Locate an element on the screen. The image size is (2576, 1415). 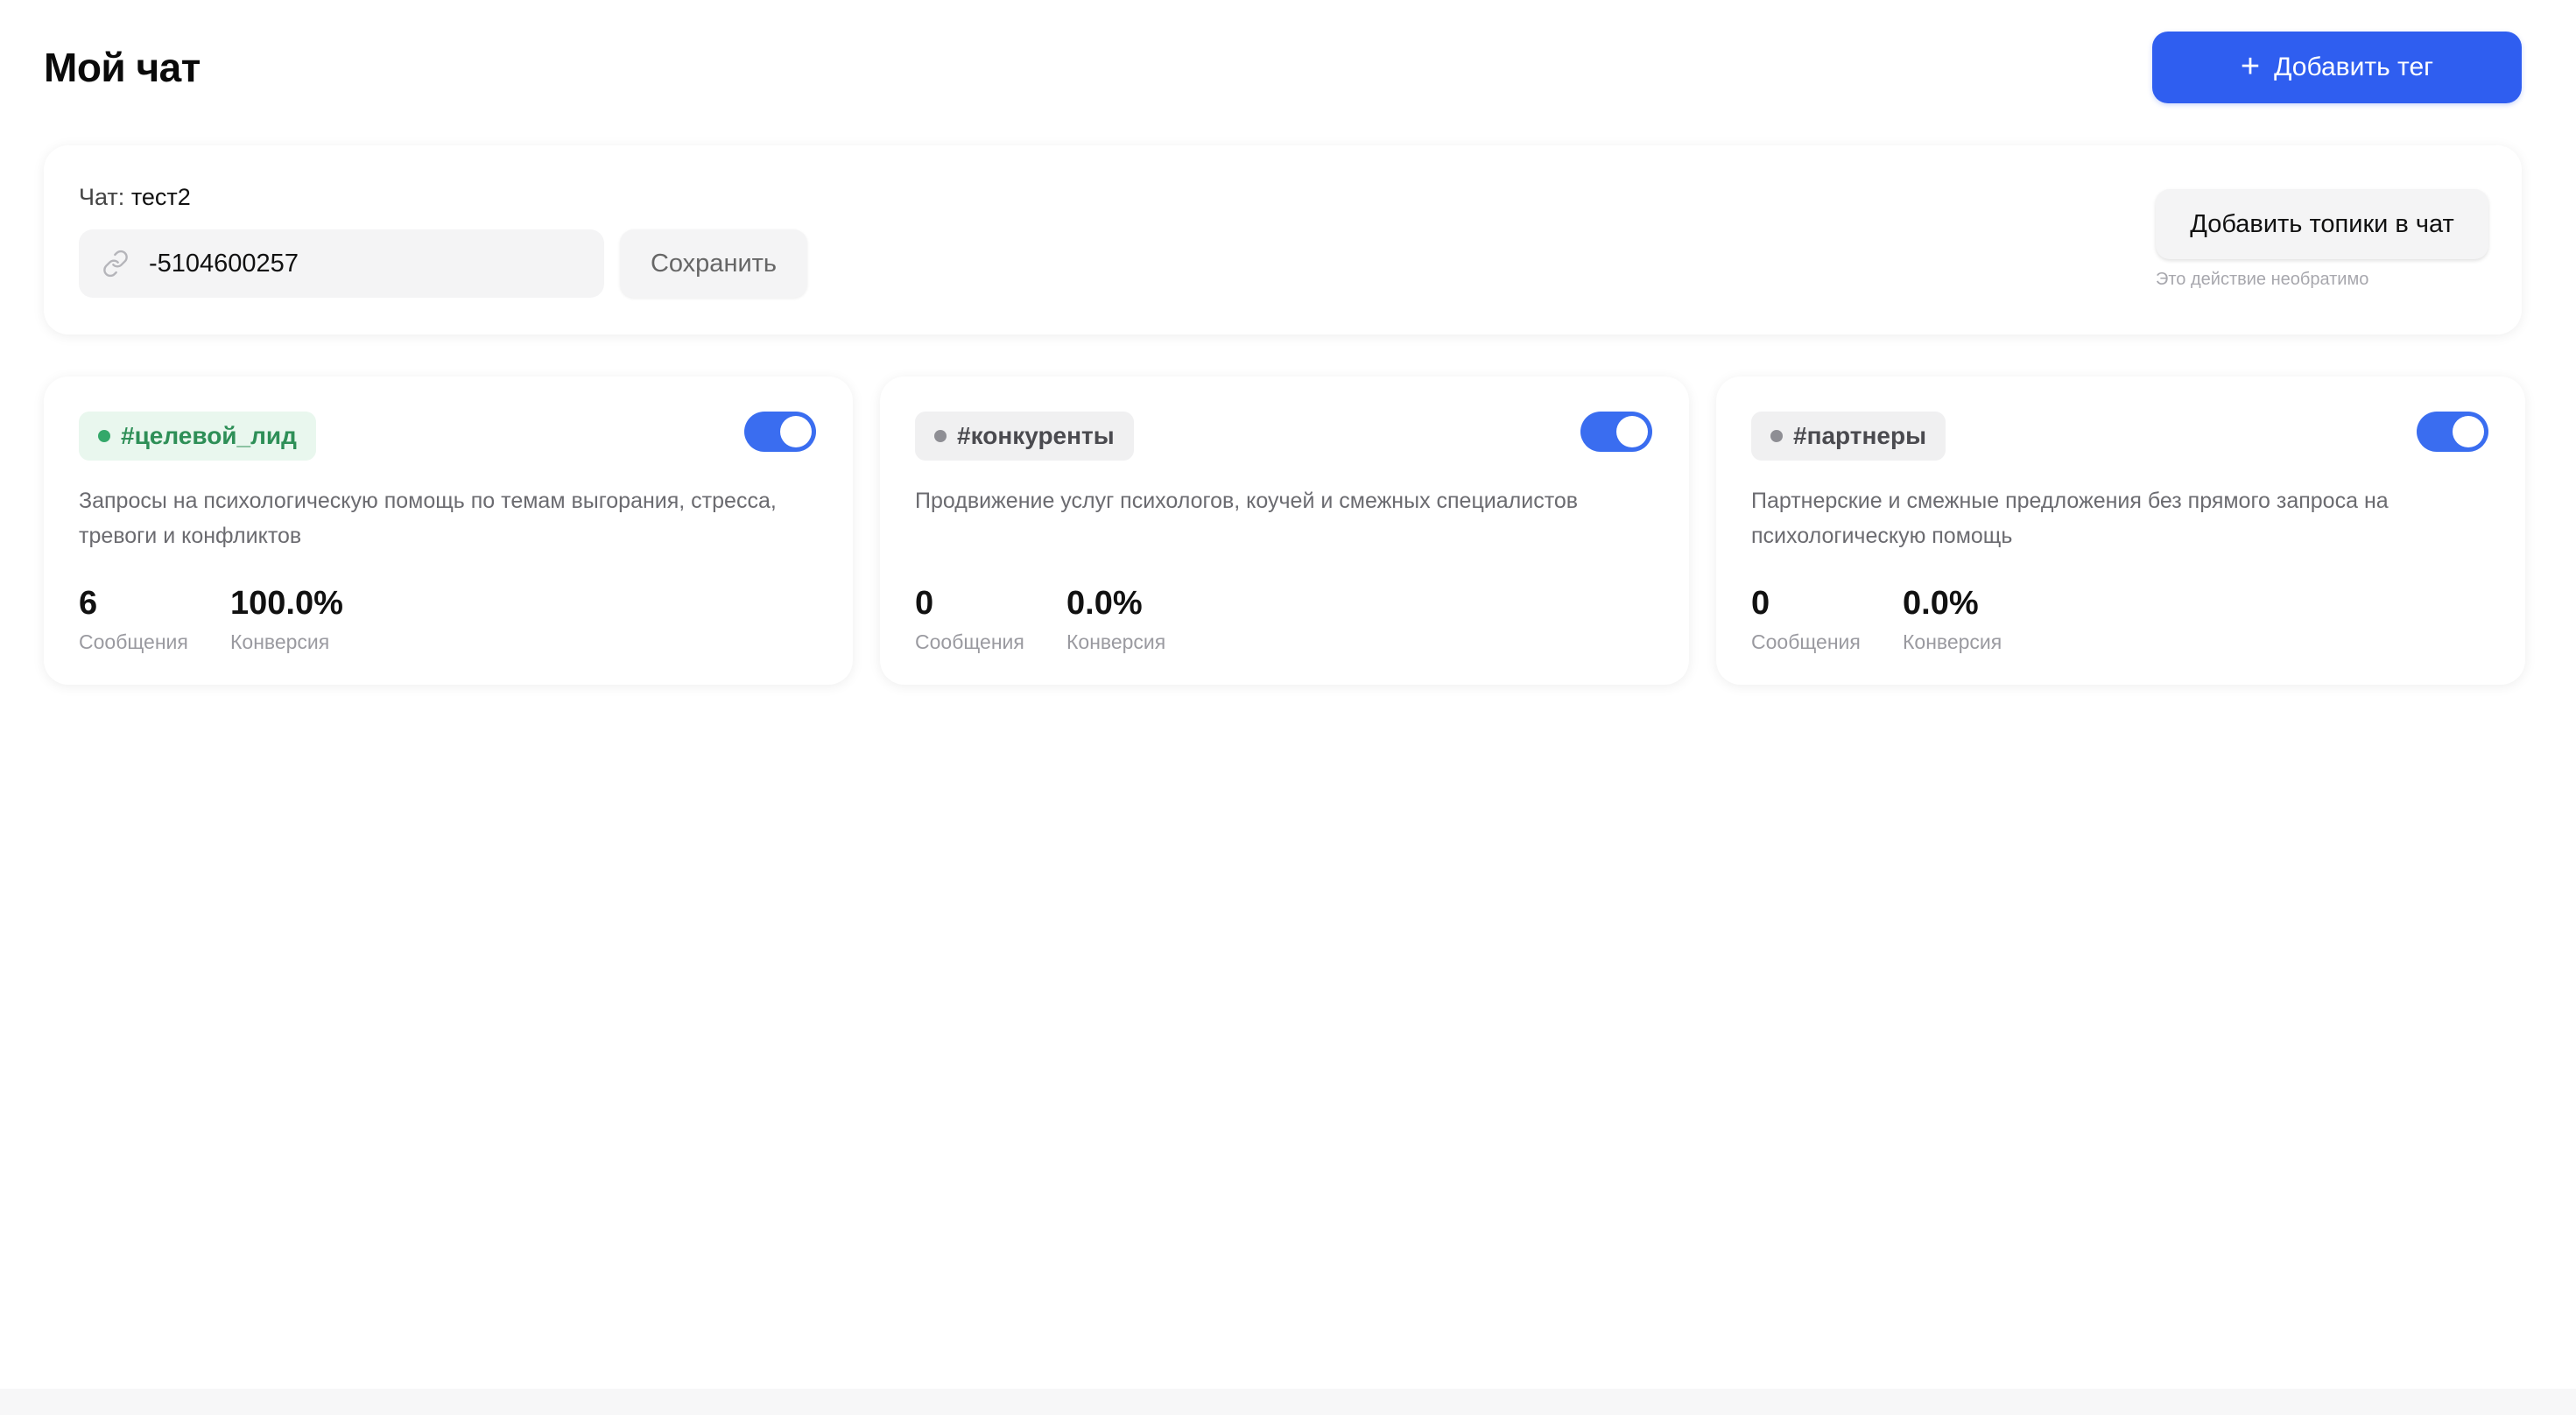
messages-value: 6 is located at coordinates (88, 603).